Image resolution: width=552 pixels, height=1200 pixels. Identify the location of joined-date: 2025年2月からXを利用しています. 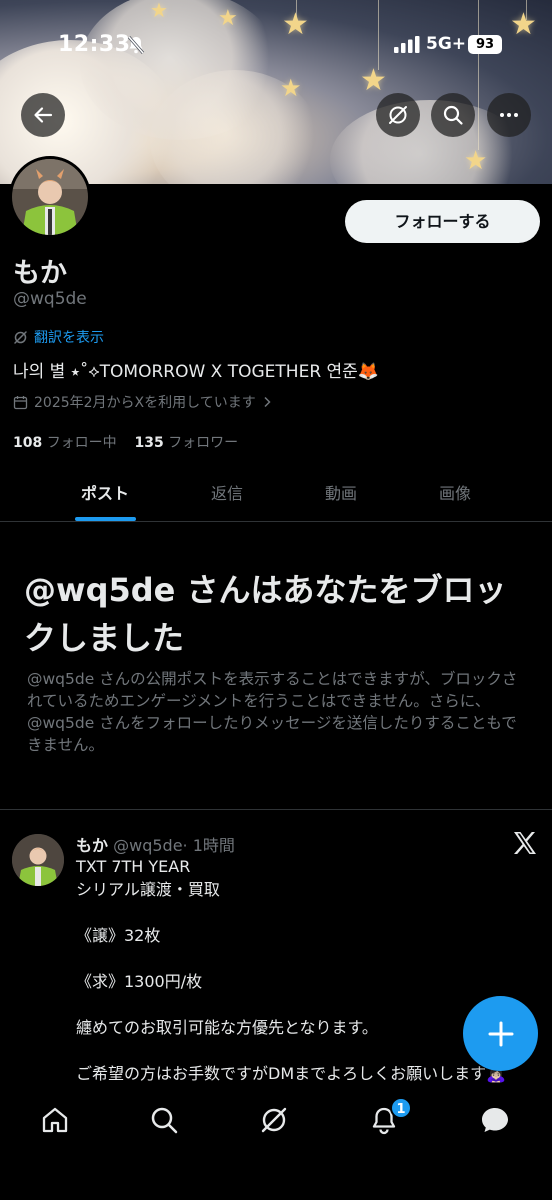
(142, 402).